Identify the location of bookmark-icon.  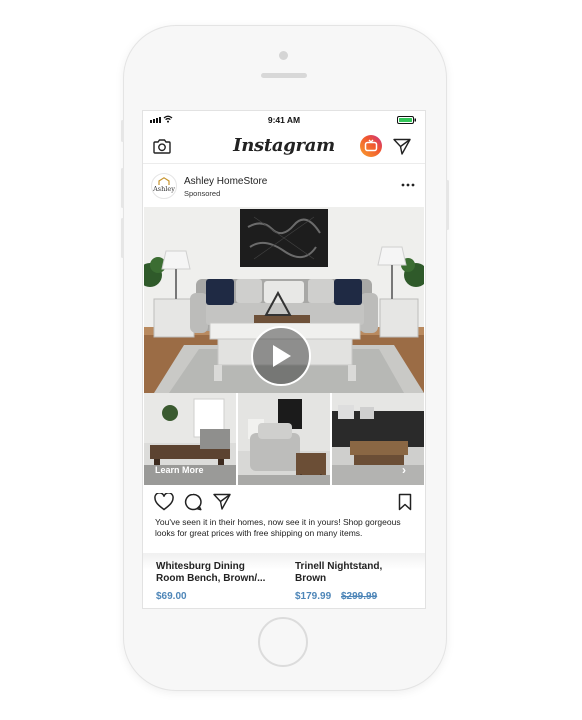
(405, 502).